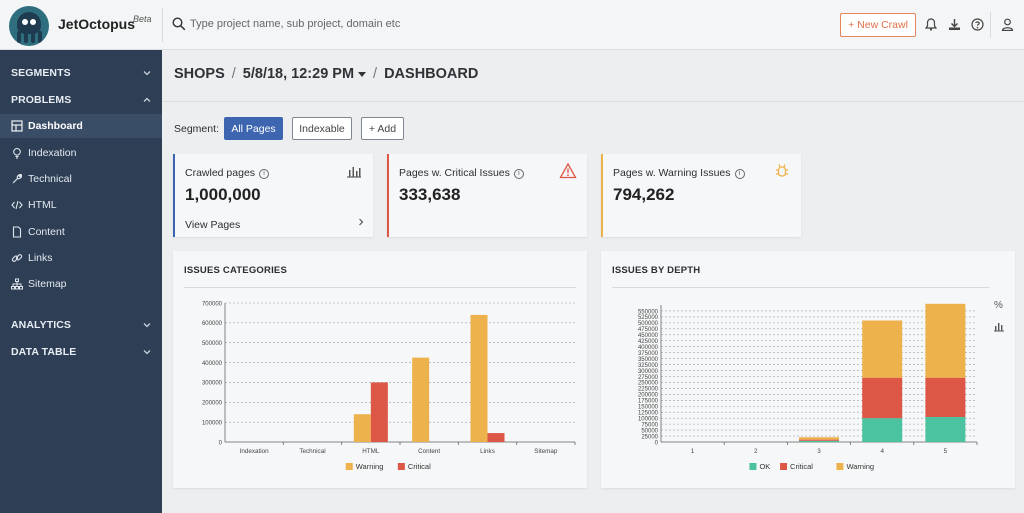 The image size is (1024, 513). What do you see at coordinates (17, 205) in the screenshot?
I see `code-icon` at bounding box center [17, 205].